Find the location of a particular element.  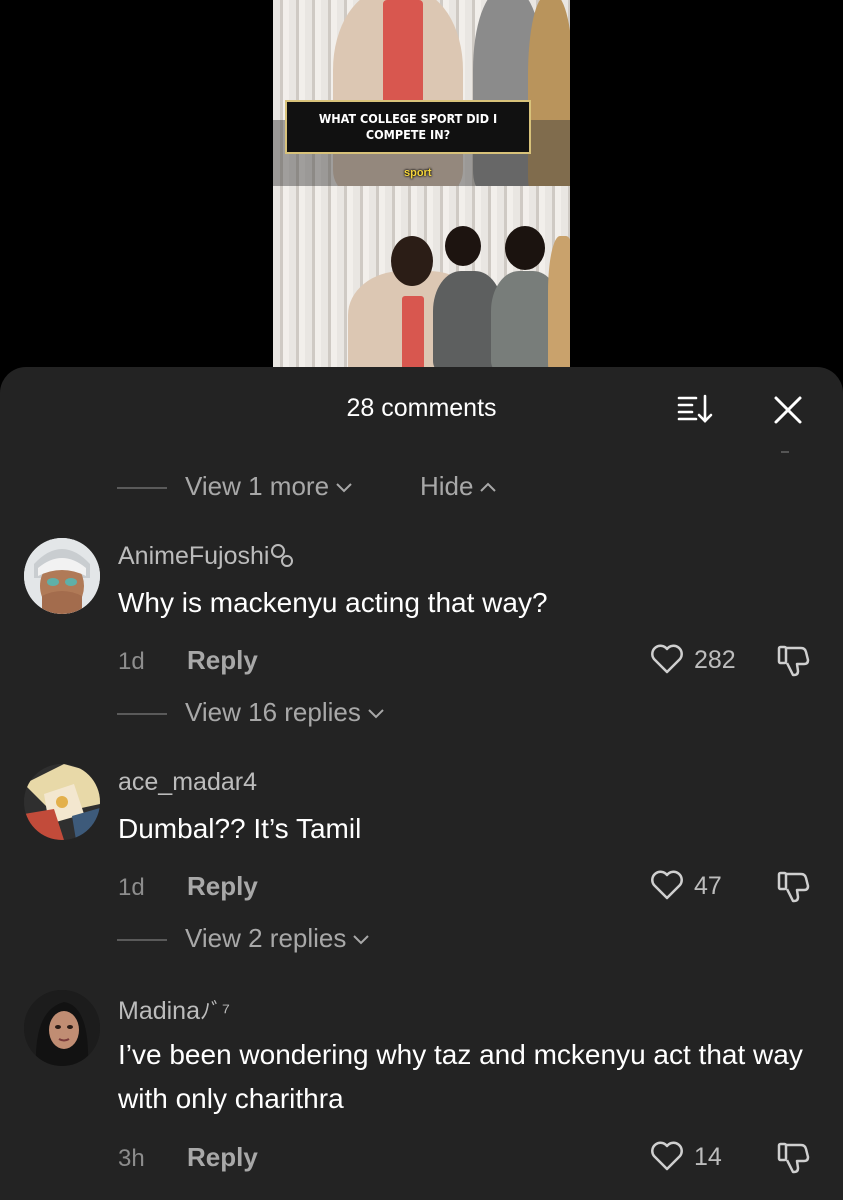

close-icon is located at coordinates (788, 410).